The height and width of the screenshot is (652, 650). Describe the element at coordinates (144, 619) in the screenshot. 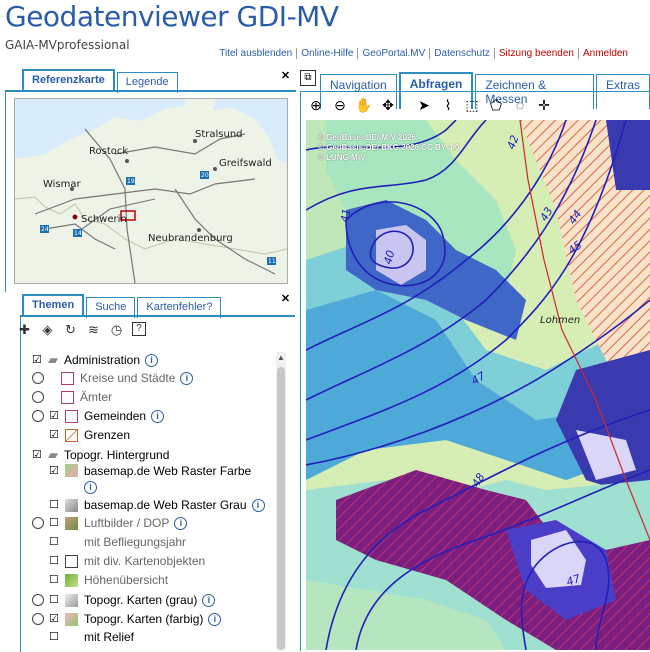

I see `layer-label: Topogr. Karten (farbig)` at that location.